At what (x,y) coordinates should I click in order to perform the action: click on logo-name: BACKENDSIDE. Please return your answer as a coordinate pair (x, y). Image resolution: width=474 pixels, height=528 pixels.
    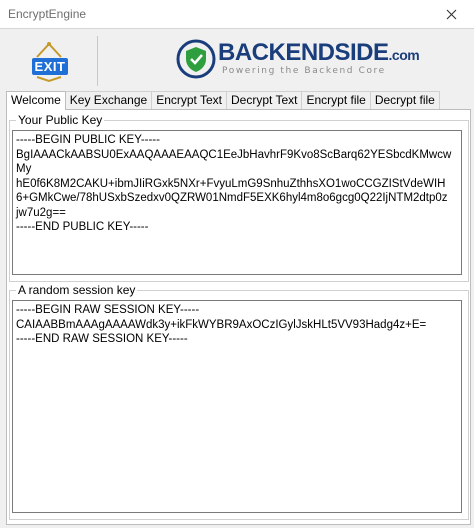
    Looking at the image, I should click on (303, 52).